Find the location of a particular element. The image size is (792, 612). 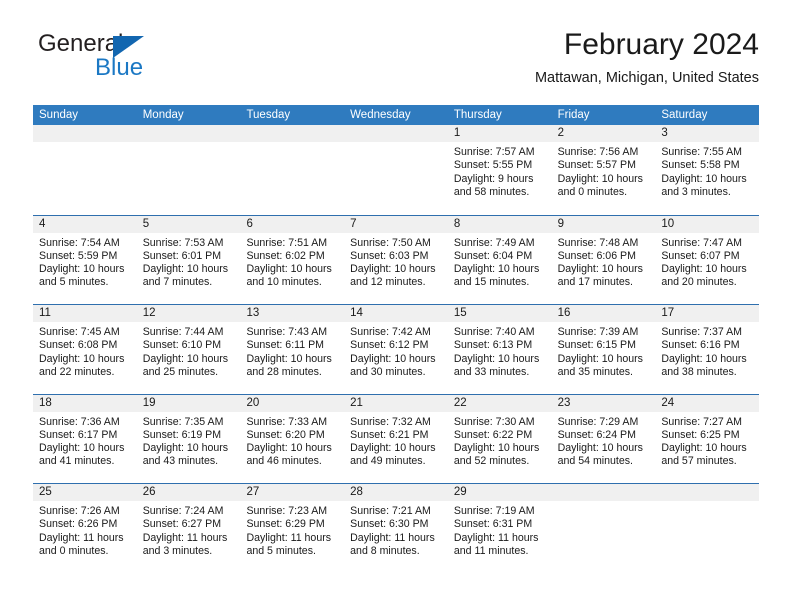

sunrise-text: Sunrise: 7:35 AM is located at coordinates (183, 421).